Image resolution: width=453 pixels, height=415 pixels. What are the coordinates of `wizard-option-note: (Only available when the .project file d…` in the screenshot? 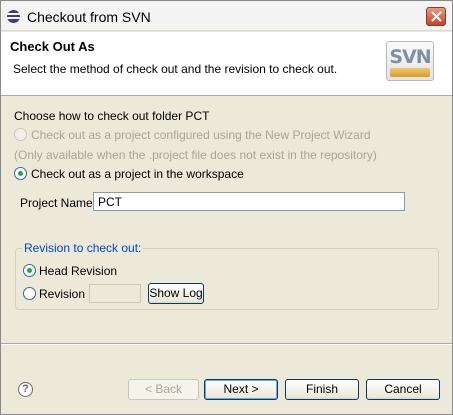 It's located at (195, 155).